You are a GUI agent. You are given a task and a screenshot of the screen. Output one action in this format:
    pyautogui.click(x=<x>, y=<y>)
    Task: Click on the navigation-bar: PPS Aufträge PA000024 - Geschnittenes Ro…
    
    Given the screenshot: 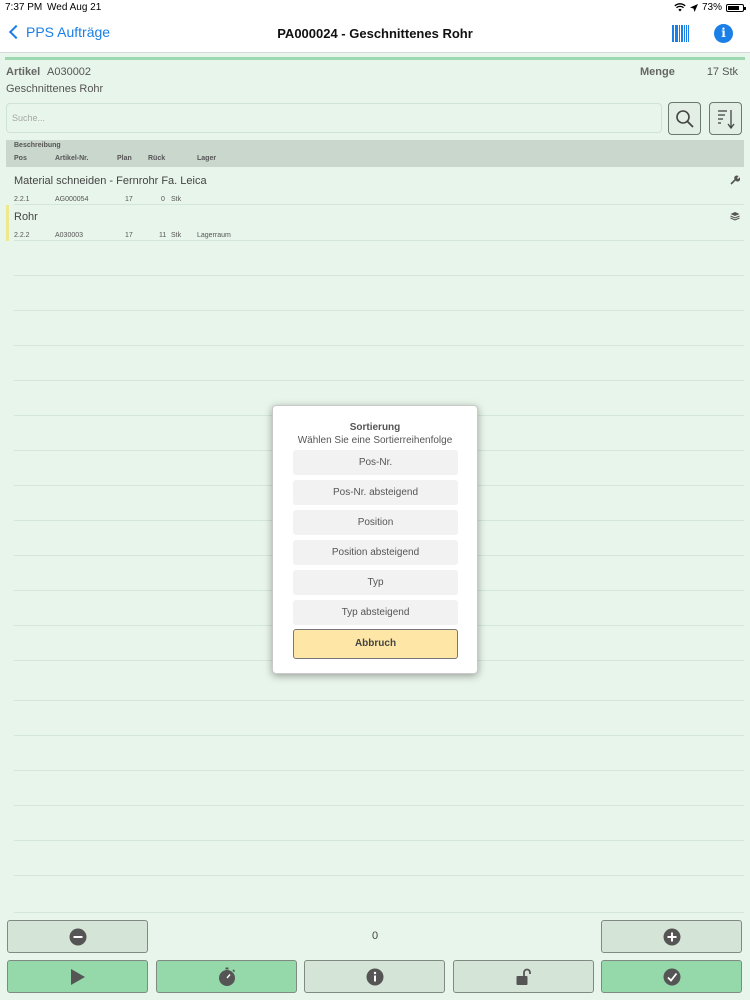 What is the action you would take?
    pyautogui.click(x=375, y=34)
    